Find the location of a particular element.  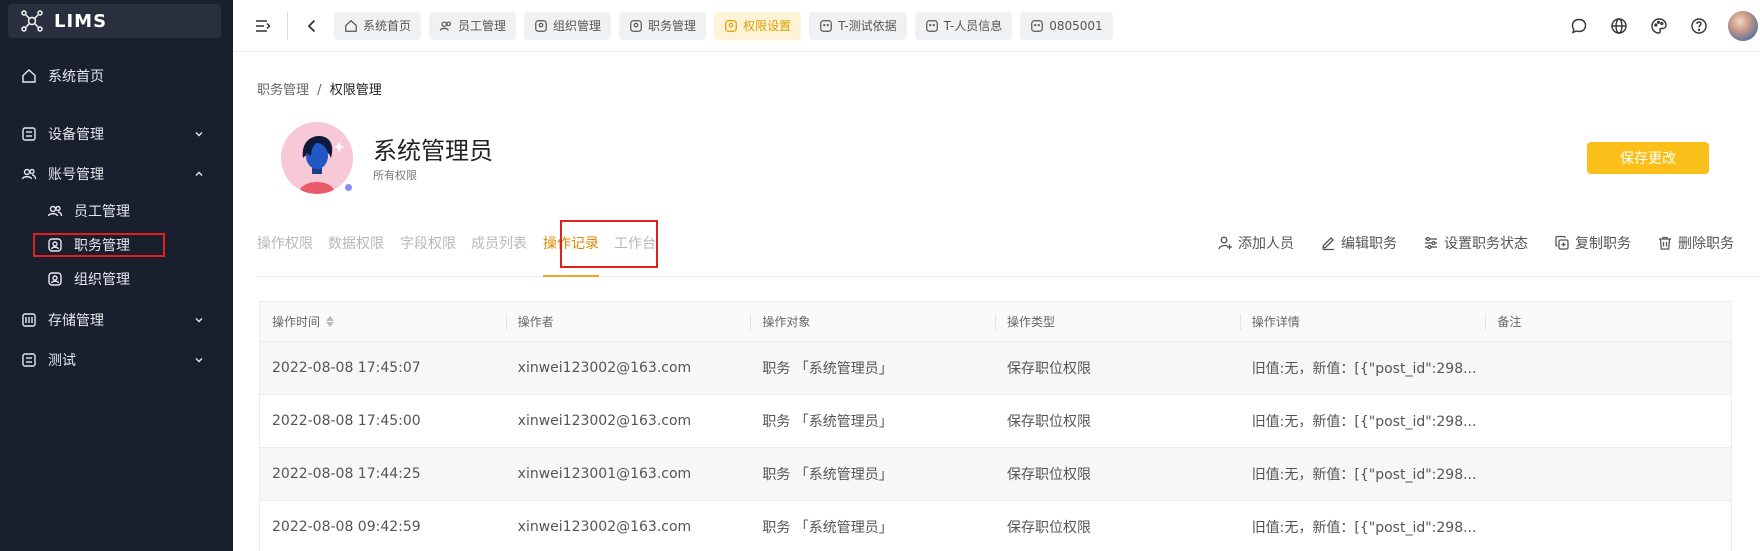

sidebar-item-positions: 职务管理 is located at coordinates (99, 245).